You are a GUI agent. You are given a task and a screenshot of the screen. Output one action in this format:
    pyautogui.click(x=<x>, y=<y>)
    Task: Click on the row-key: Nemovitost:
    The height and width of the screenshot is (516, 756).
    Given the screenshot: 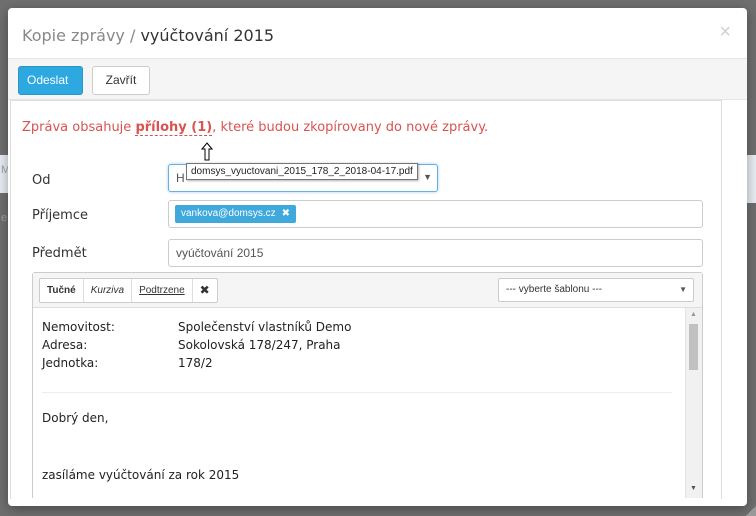 What is the action you would take?
    pyautogui.click(x=78, y=327)
    